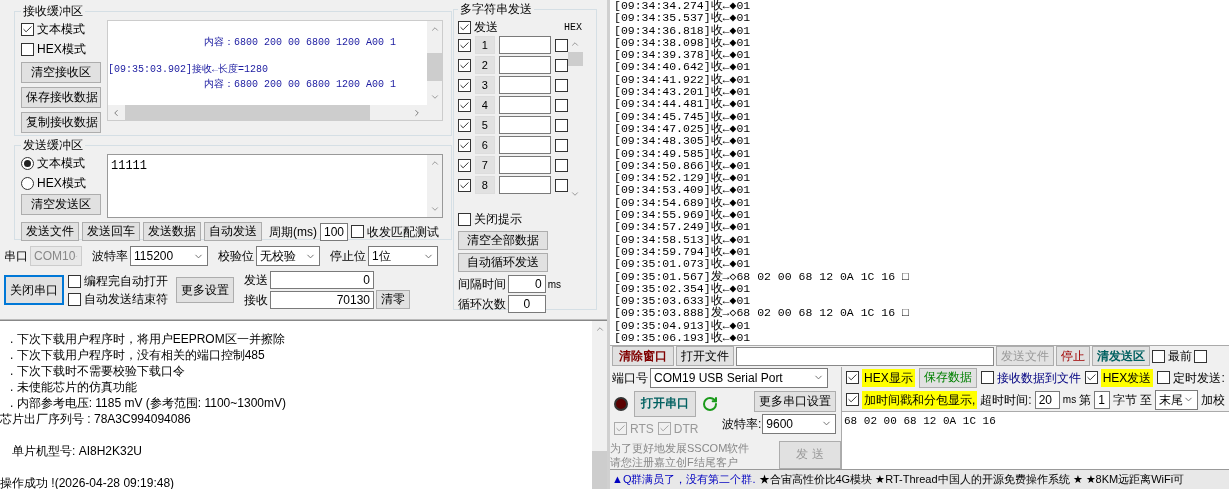 This screenshot has height=489, width=1229. I want to click on ad-link: ★8KM远距离WiFi可, so click(1135, 479).